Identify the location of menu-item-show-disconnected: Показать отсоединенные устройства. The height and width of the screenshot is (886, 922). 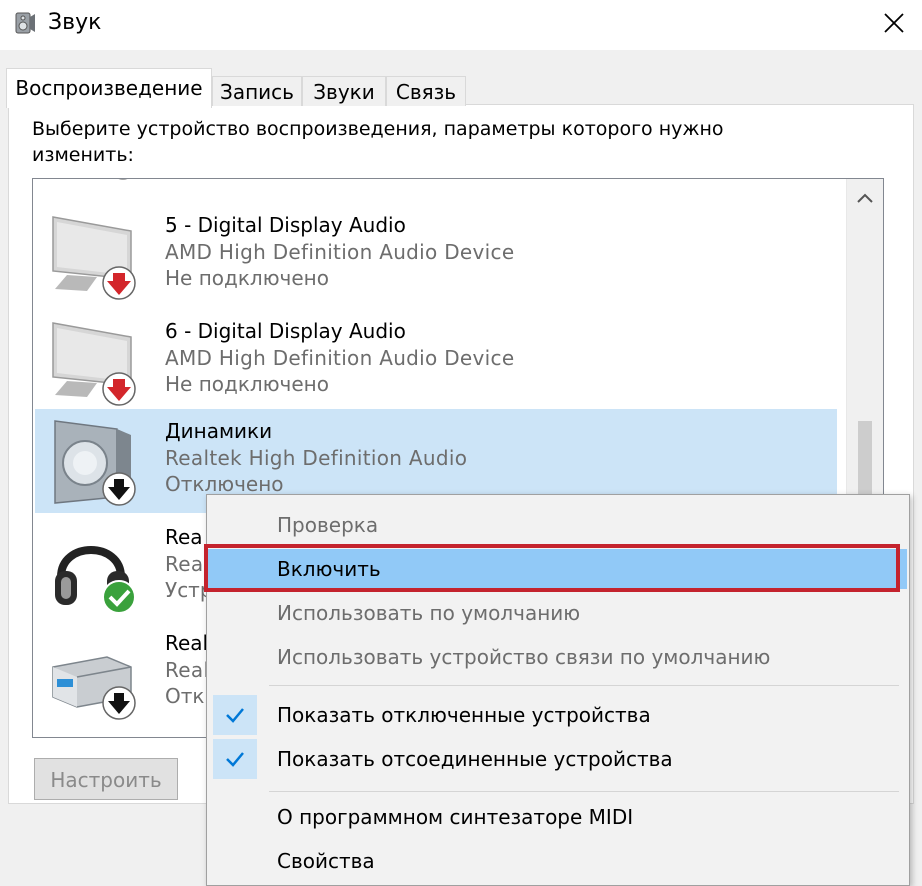
(557, 759).